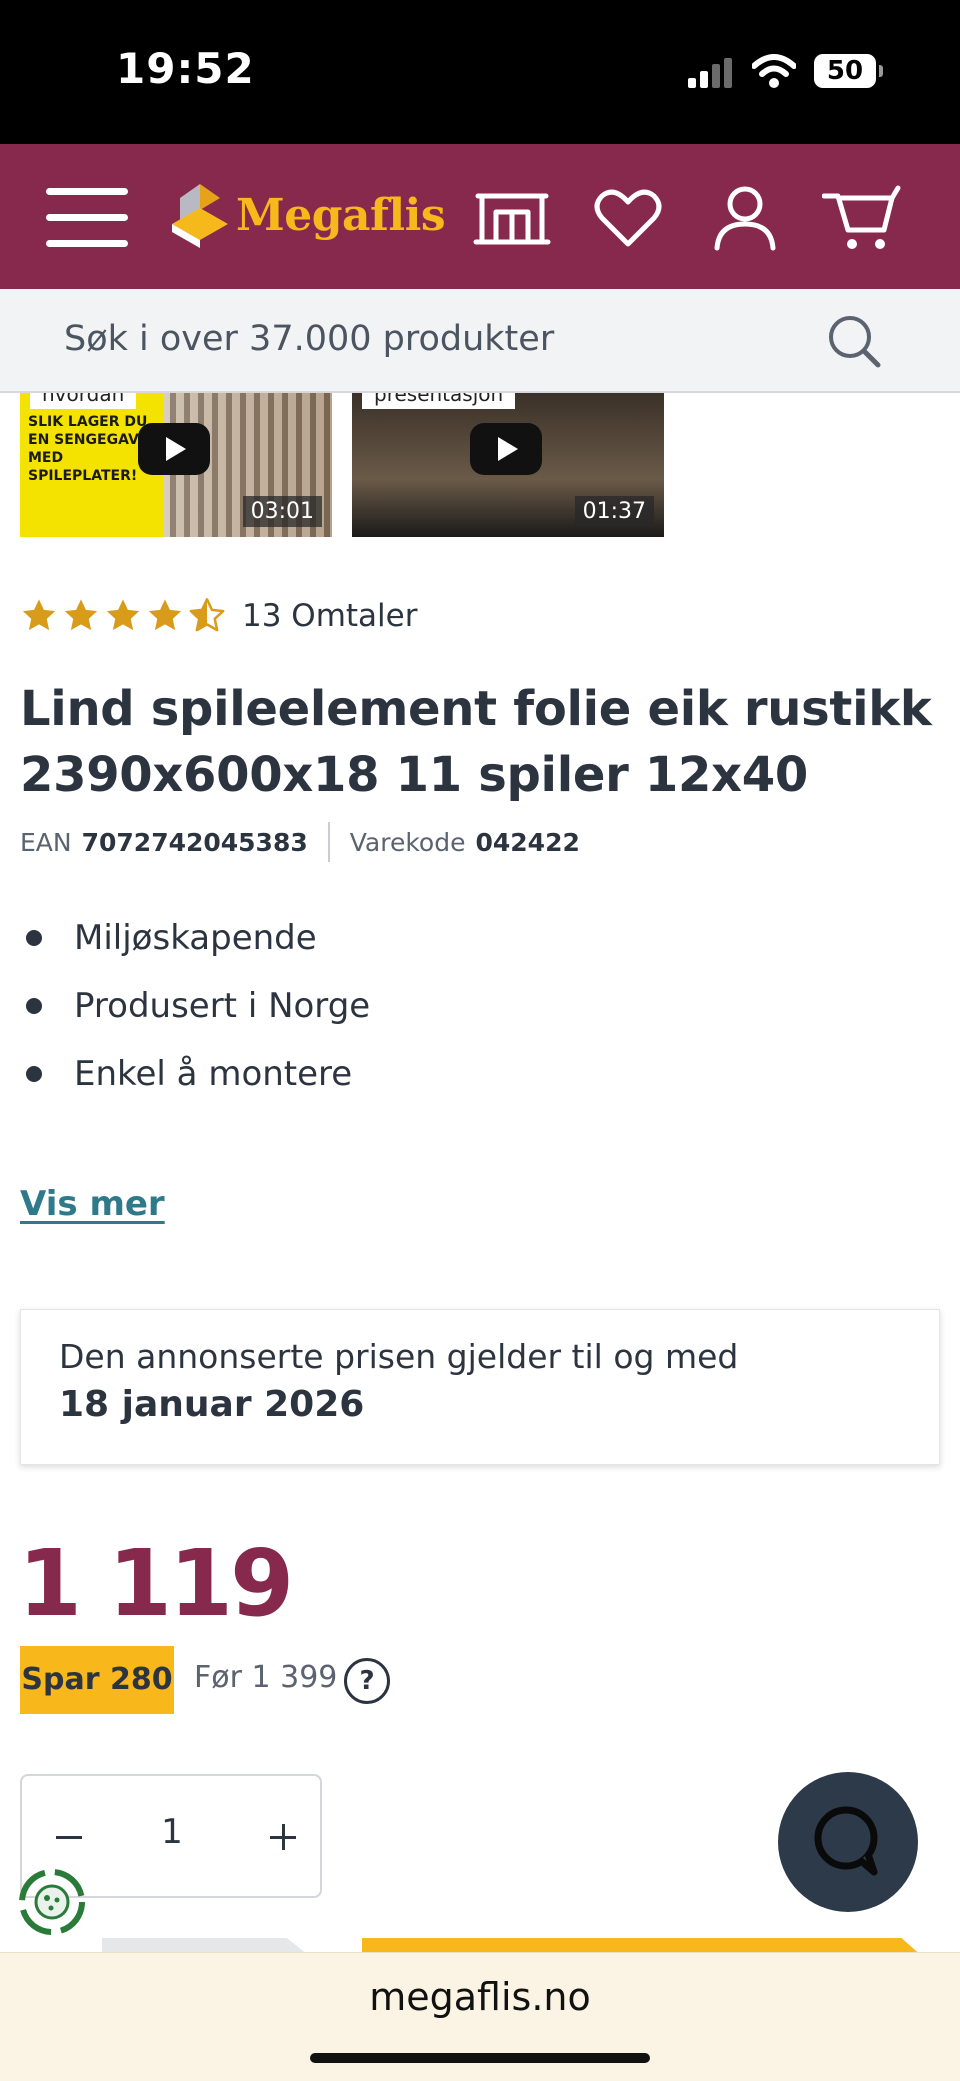 This screenshot has width=960, height=2081. Describe the element at coordinates (196, 946) in the screenshot. I see `list-item: Miljøskapende` at that location.